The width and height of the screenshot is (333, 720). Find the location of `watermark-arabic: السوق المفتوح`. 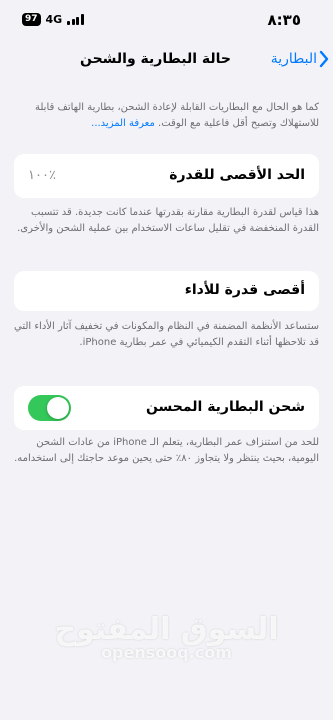

watermark-arabic: السوق المفتوح is located at coordinates (166, 629).